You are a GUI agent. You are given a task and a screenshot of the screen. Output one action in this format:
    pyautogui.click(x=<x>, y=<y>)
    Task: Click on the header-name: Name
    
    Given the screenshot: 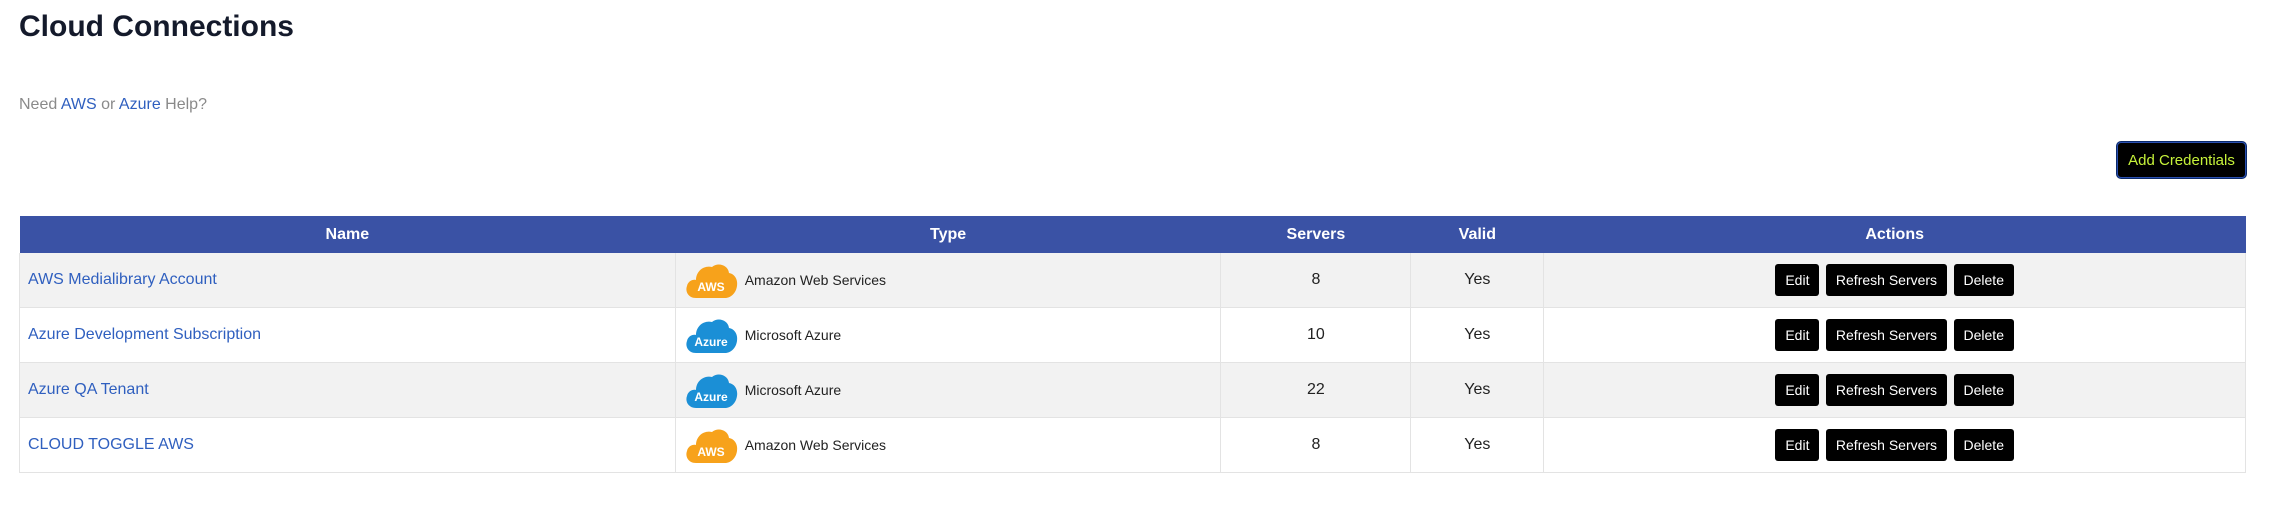 What is the action you would take?
    pyautogui.click(x=347, y=234)
    